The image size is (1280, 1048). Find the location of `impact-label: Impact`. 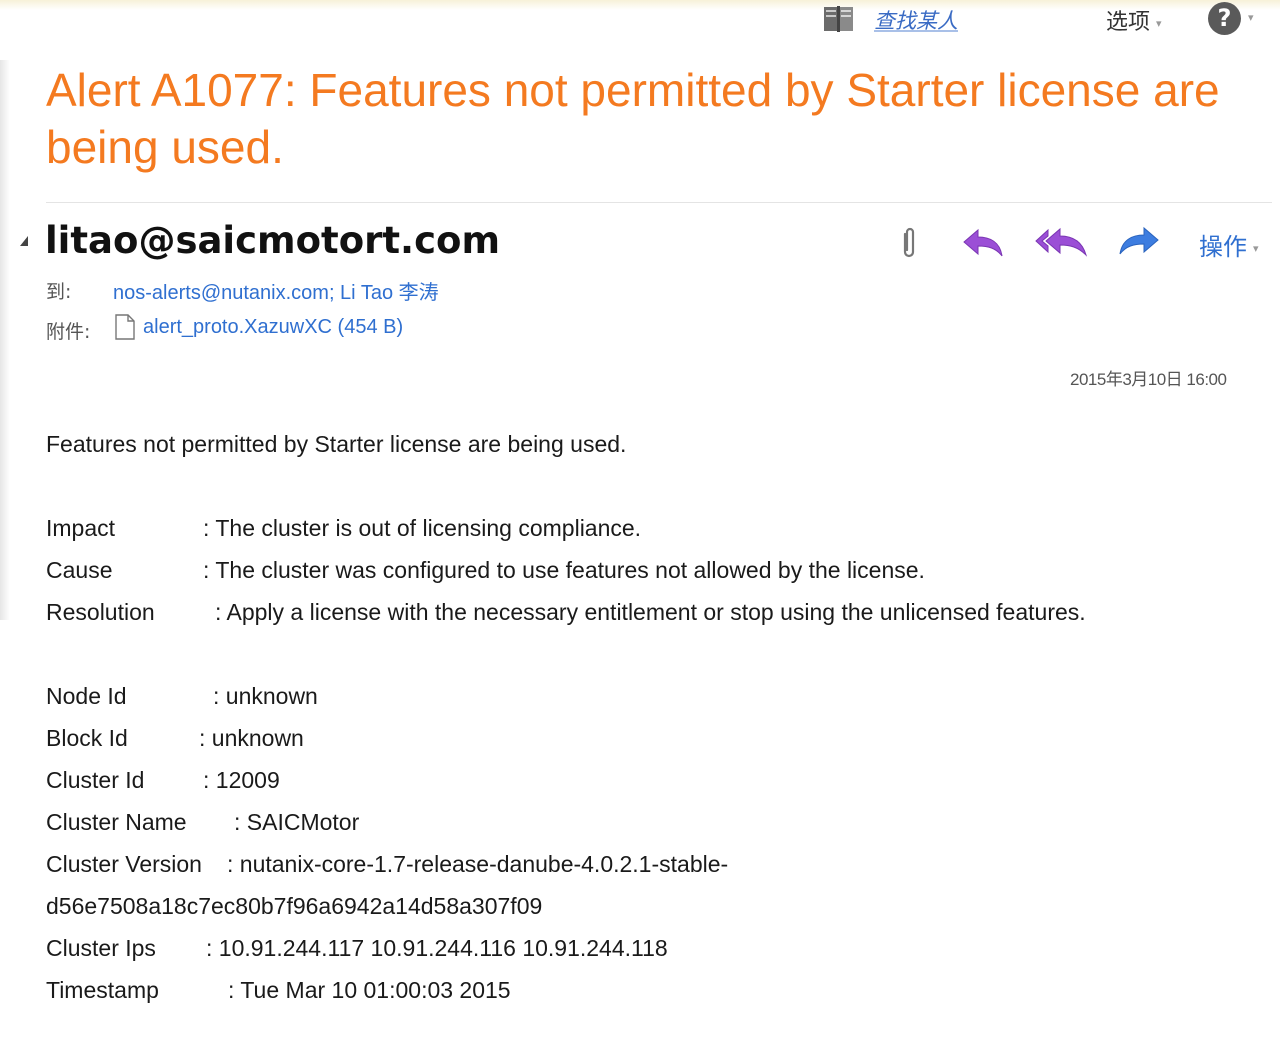

impact-label: Impact is located at coordinates (81, 528).